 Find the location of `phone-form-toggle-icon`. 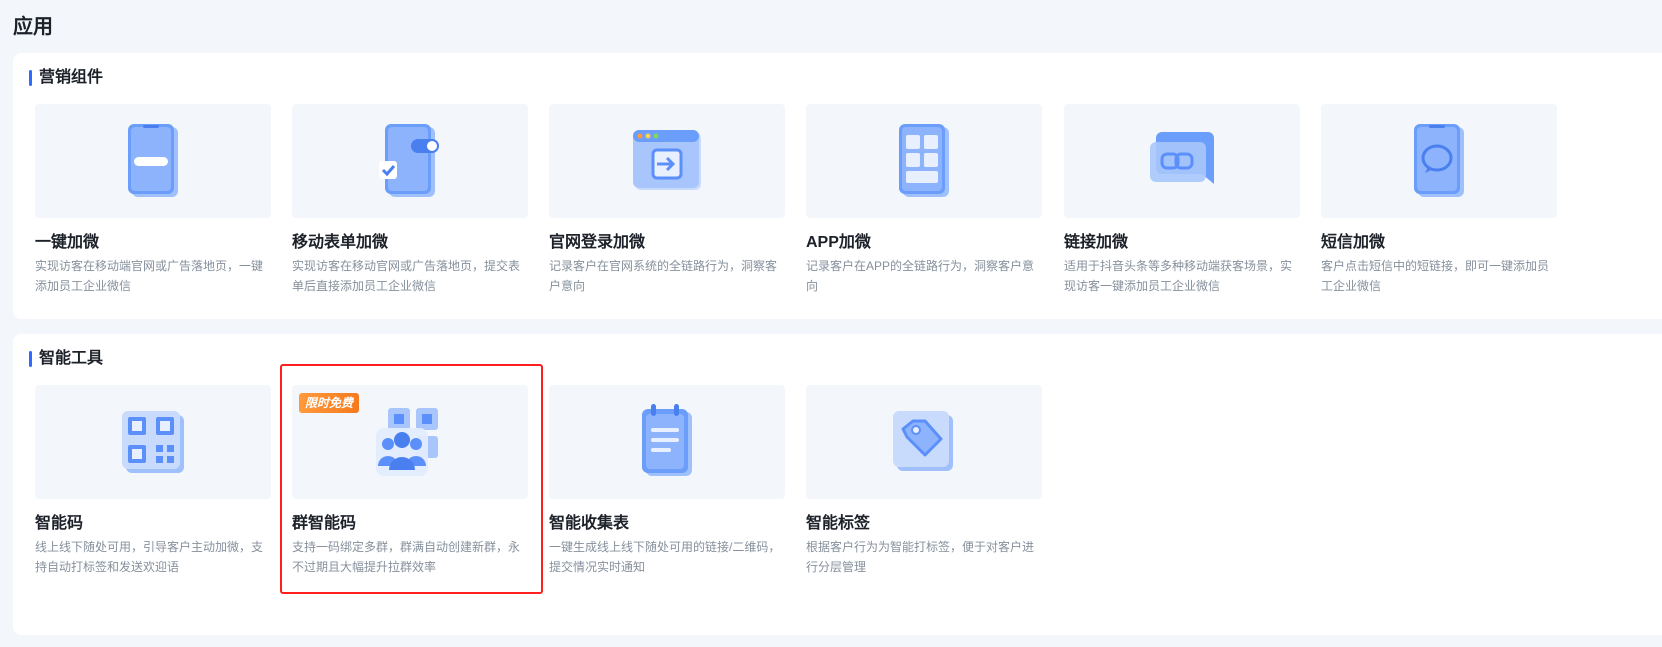

phone-form-toggle-icon is located at coordinates (410, 161).